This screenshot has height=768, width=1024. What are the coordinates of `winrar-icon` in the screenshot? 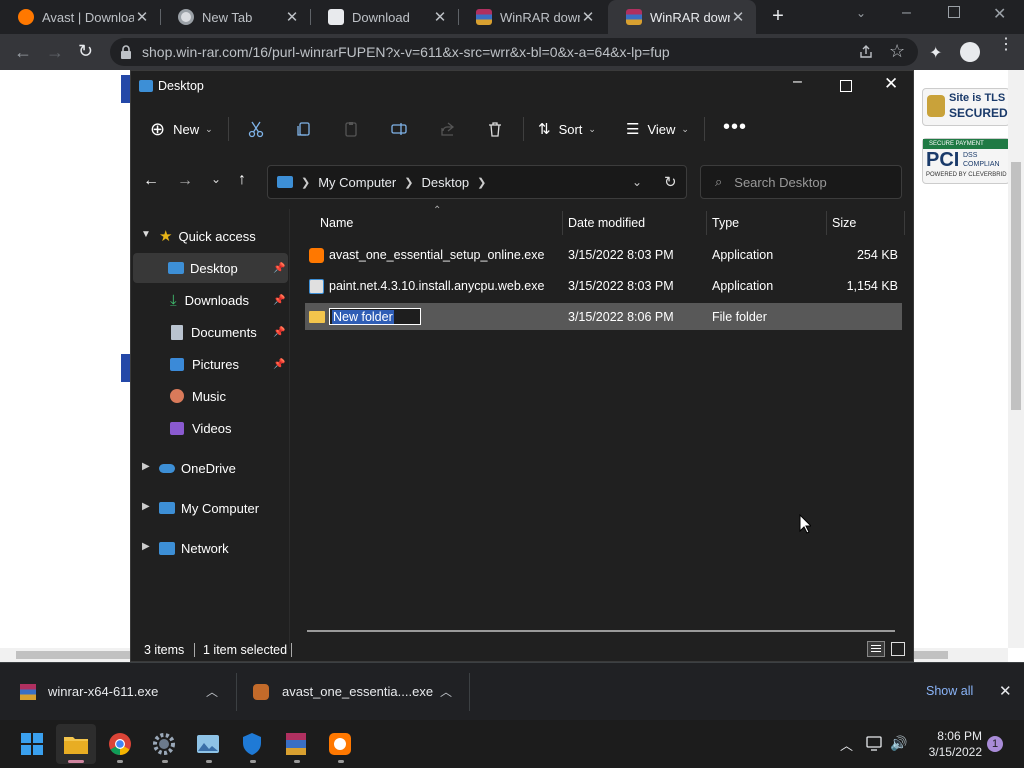 It's located at (296, 744).